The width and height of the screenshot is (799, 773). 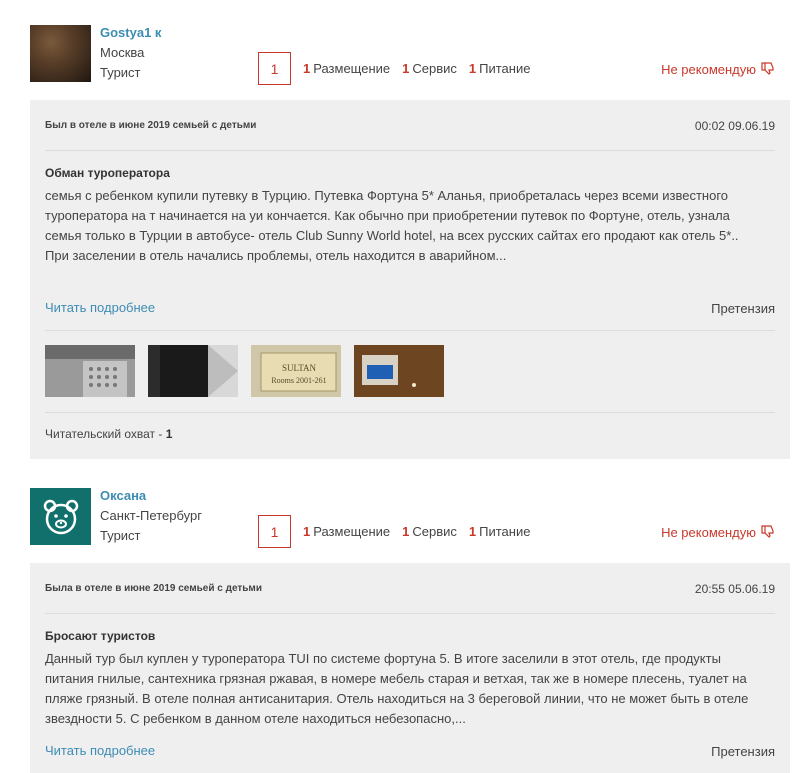 I want to click on cat-photo, so click(x=60, y=53).